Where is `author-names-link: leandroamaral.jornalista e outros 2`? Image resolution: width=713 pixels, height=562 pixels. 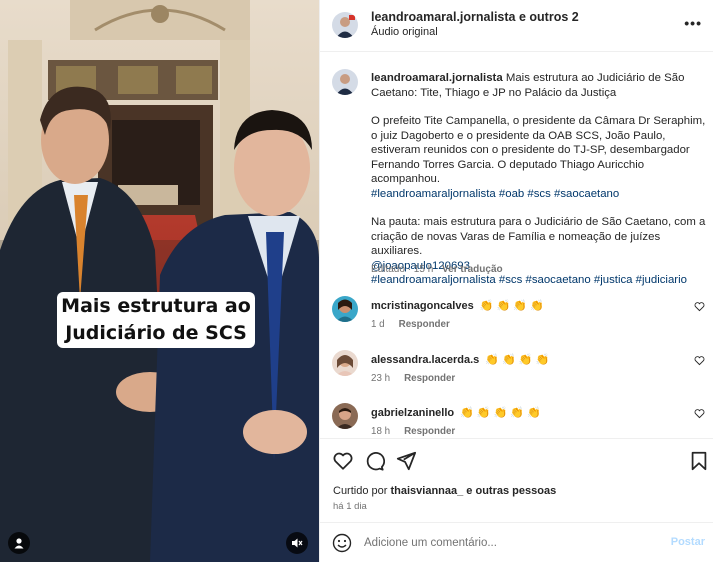
author-names-link: leandroamaral.jornalista e outros 2 is located at coordinates (475, 17).